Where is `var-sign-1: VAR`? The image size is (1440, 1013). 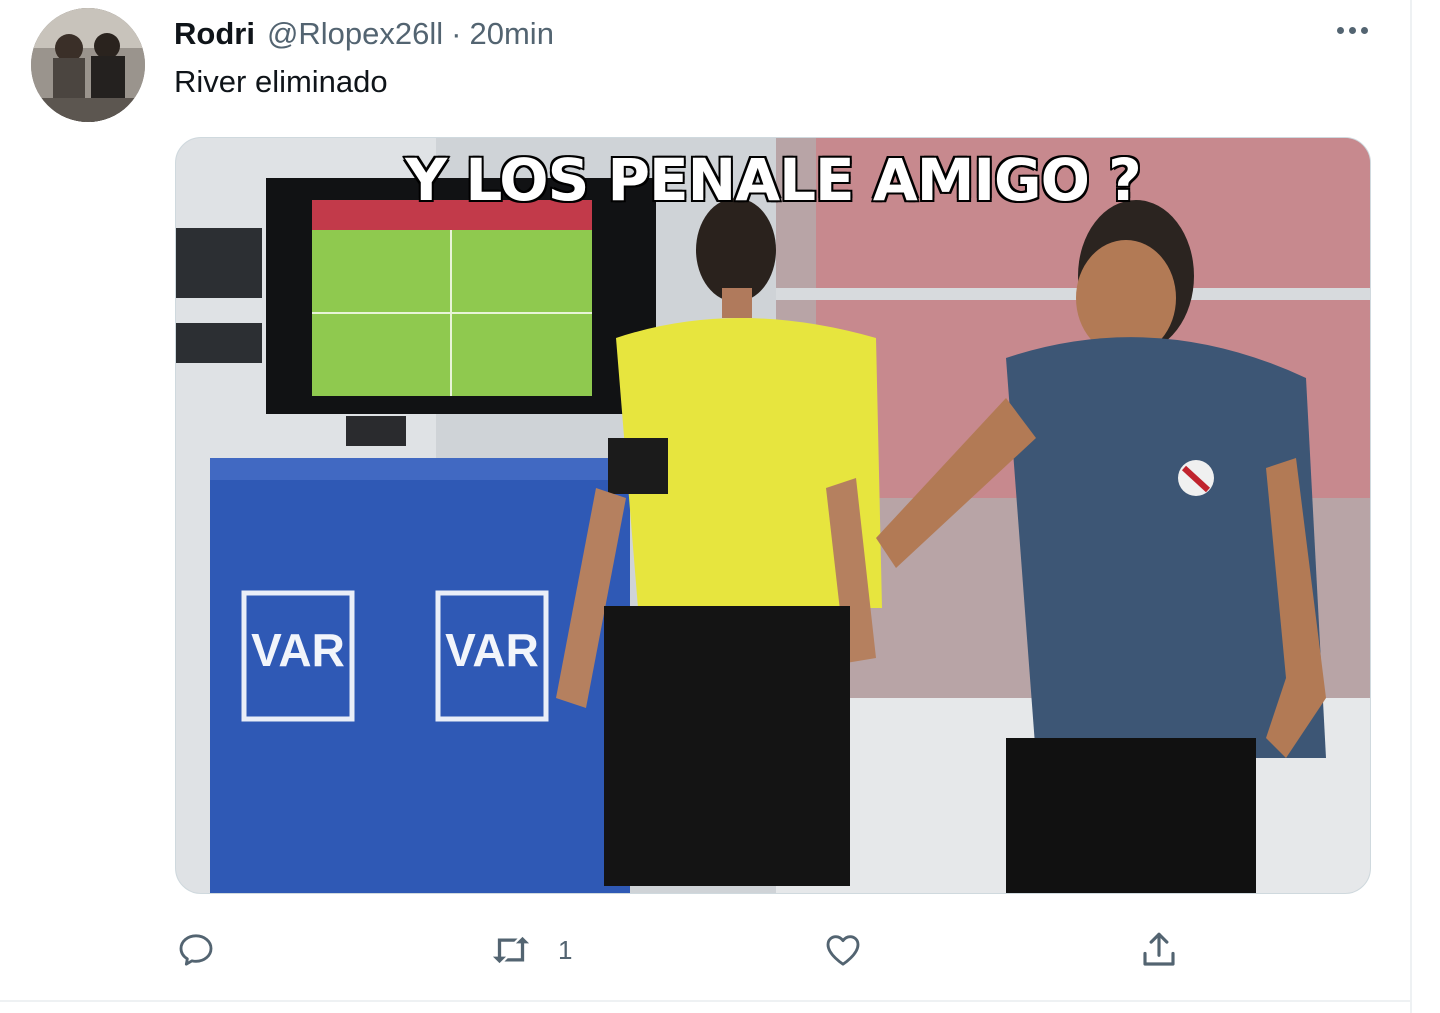 var-sign-1: VAR is located at coordinates (298, 650).